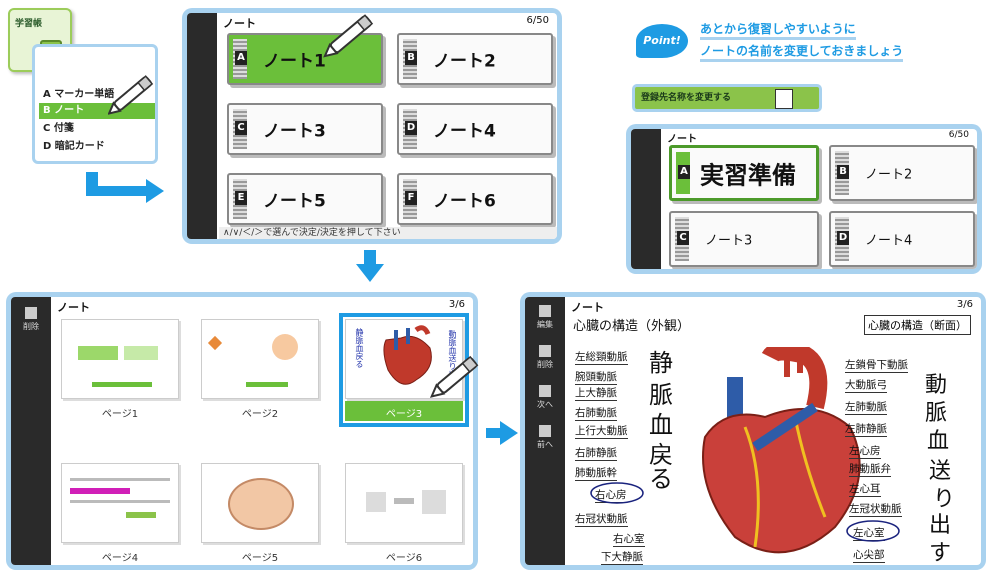  I want to click on side-toolbar: 削除, so click(31, 431).